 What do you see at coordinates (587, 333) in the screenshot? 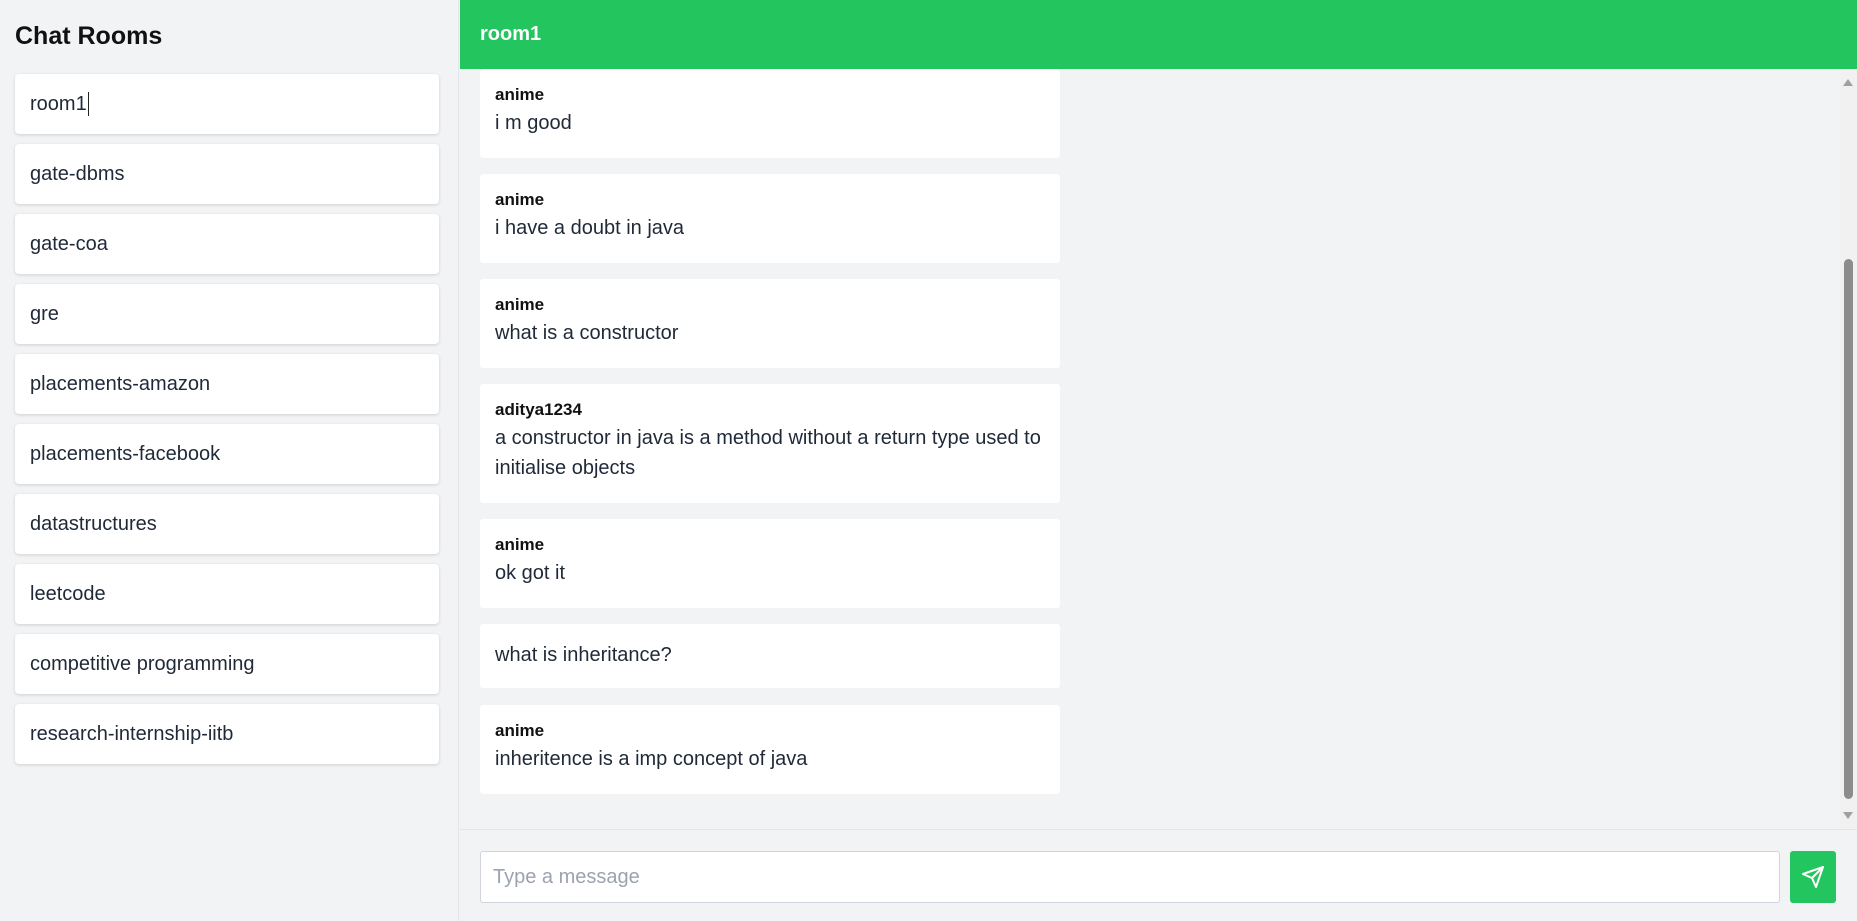
I see `message-text: what is a constructor` at bounding box center [587, 333].